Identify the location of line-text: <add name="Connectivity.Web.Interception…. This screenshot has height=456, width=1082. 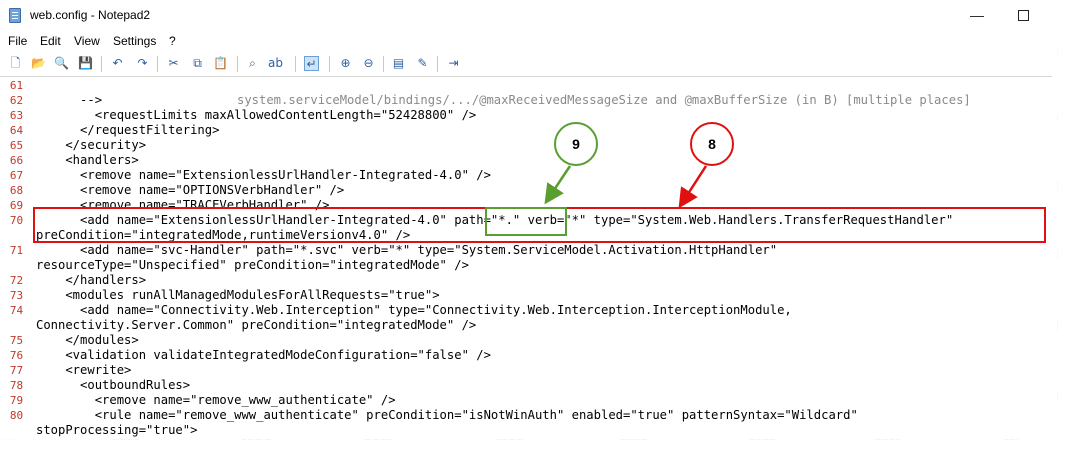
(414, 310).